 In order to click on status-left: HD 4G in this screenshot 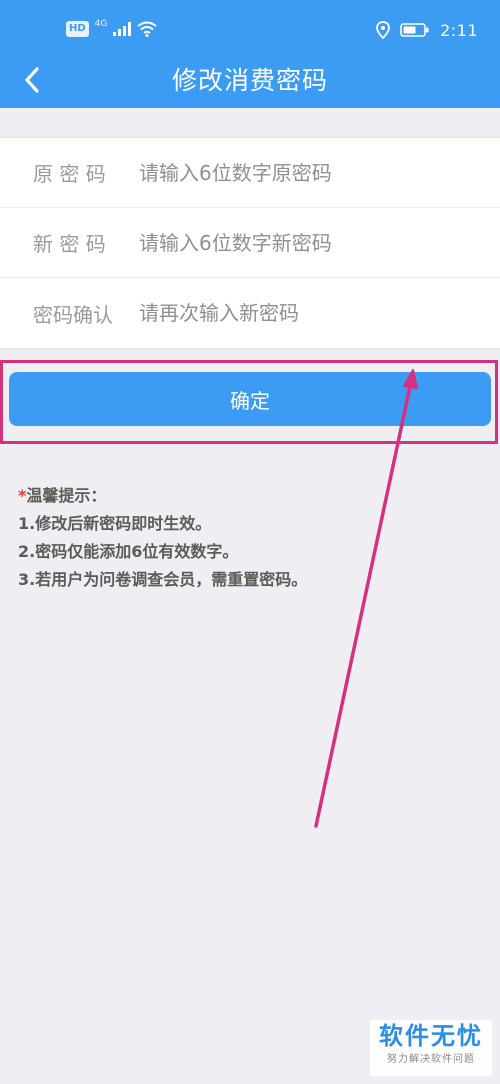, I will do `click(111, 29)`.